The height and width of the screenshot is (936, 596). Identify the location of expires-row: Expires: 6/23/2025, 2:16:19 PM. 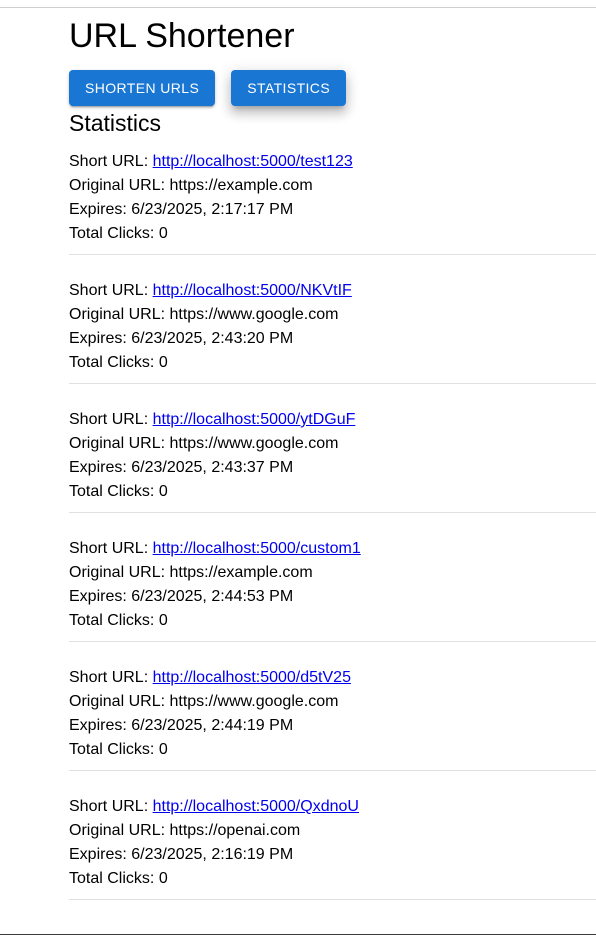
(332, 855).